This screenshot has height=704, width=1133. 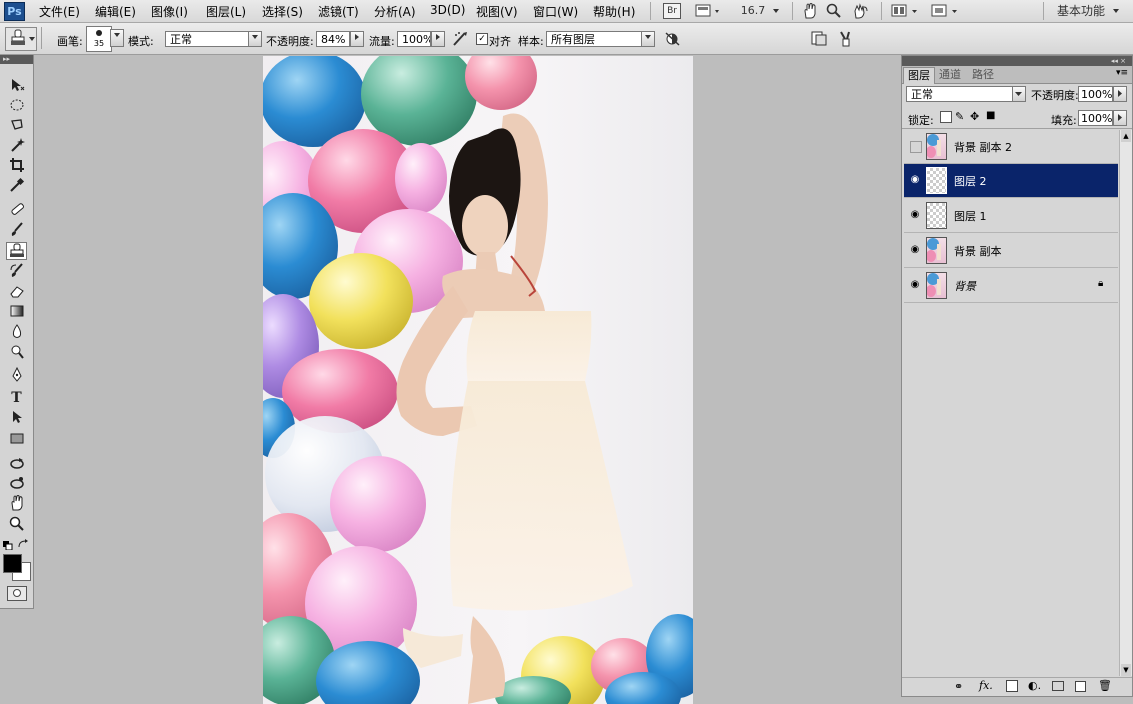 I want to click on healing-brush-tool, so click(x=16, y=210).